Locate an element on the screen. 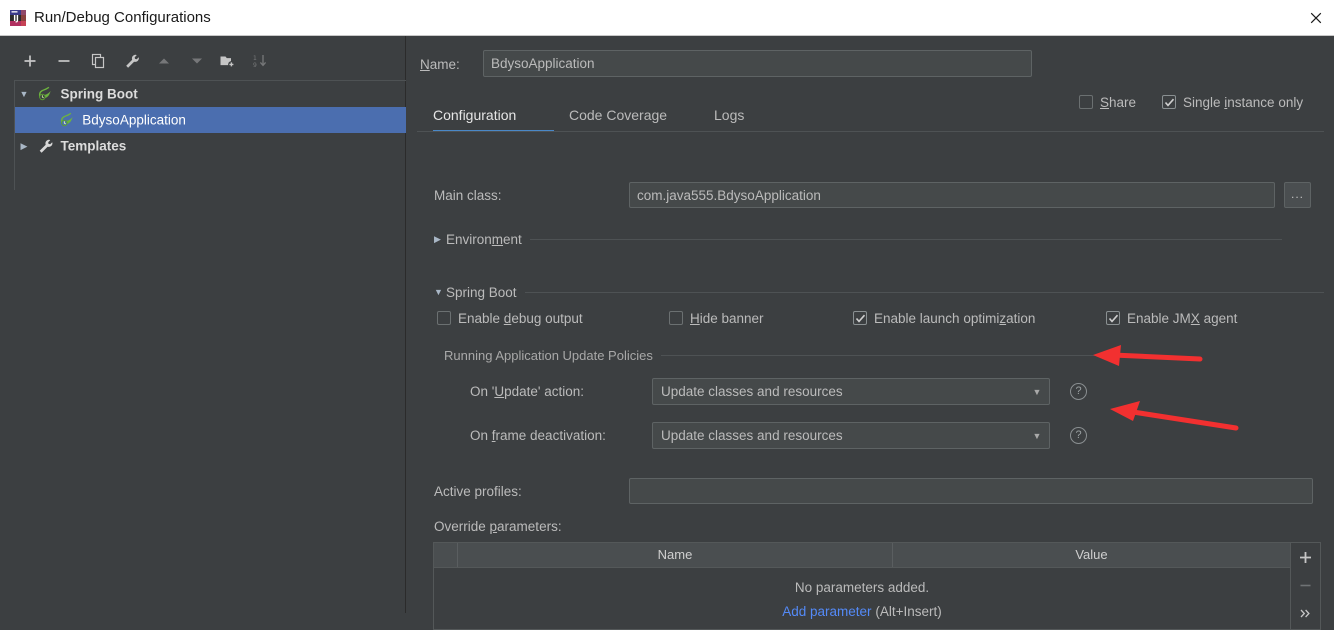  spring-boot-section-label: Spring Boot is located at coordinates (481, 292).